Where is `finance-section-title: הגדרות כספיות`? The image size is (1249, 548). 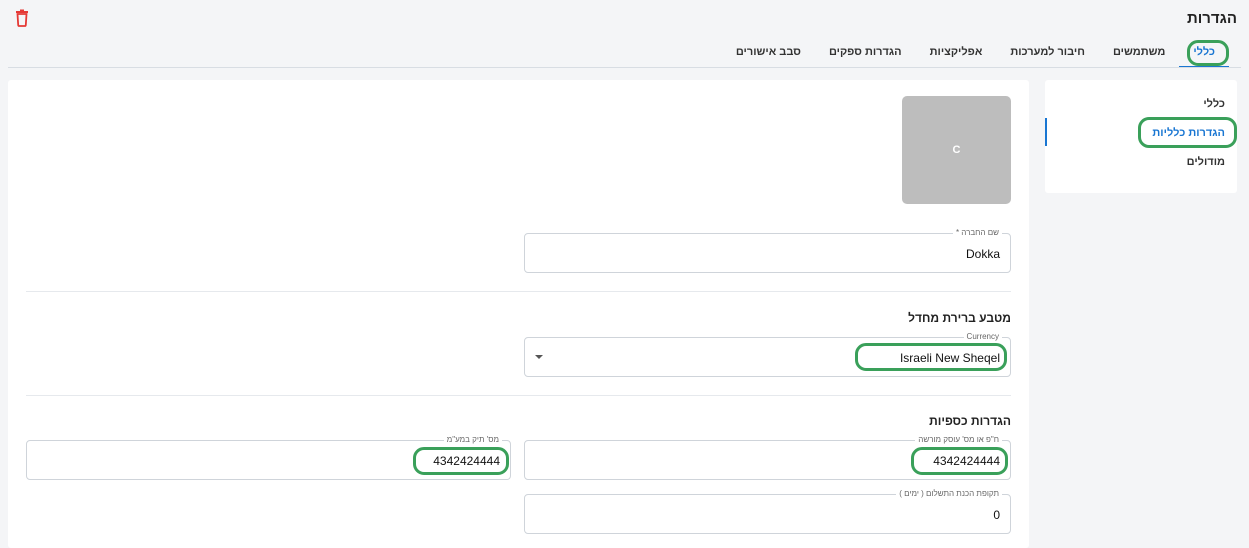
finance-section-title: הגדרות כספיות is located at coordinates (970, 421).